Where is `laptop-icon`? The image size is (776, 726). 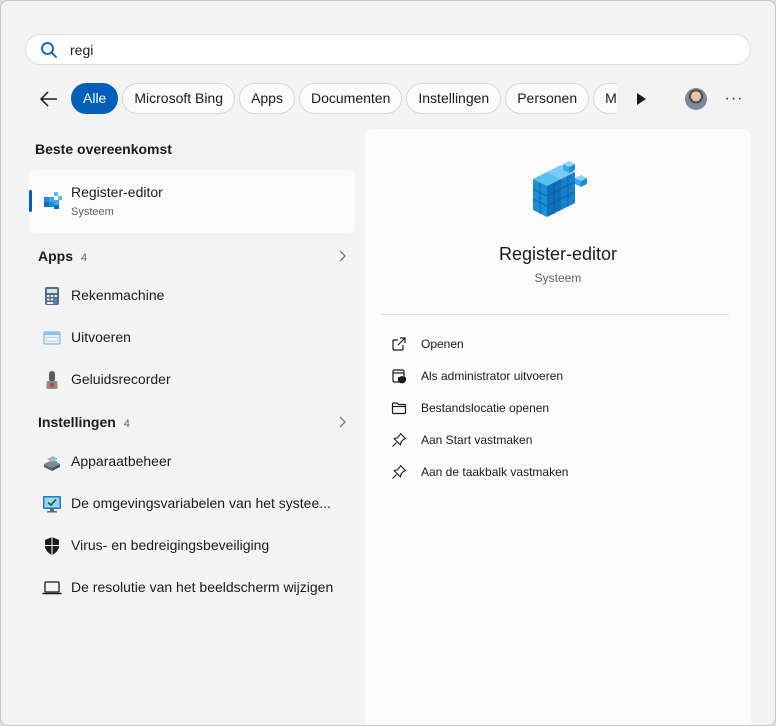 laptop-icon is located at coordinates (52, 588).